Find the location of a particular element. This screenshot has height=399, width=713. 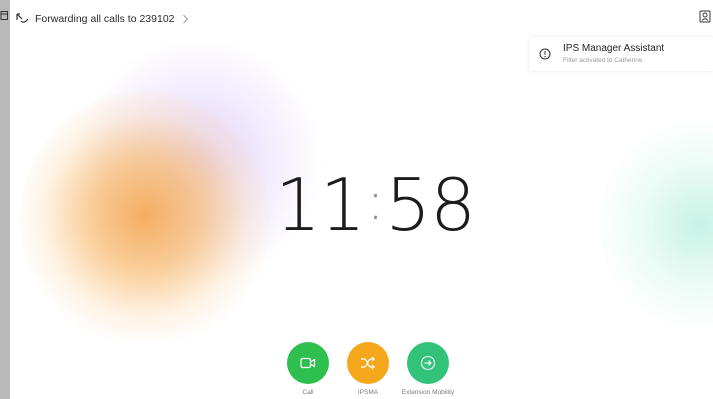

clock-minutes: 58 is located at coordinates (430, 205).